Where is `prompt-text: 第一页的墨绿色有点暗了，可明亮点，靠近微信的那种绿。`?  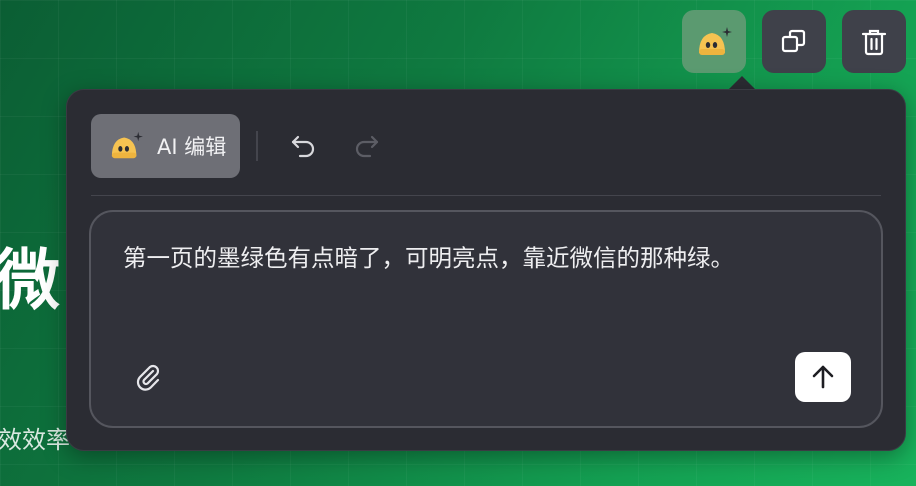 prompt-text: 第一页的墨绿色有点暗了，可明亮点，靠近微信的那种绿。 is located at coordinates (488, 258).